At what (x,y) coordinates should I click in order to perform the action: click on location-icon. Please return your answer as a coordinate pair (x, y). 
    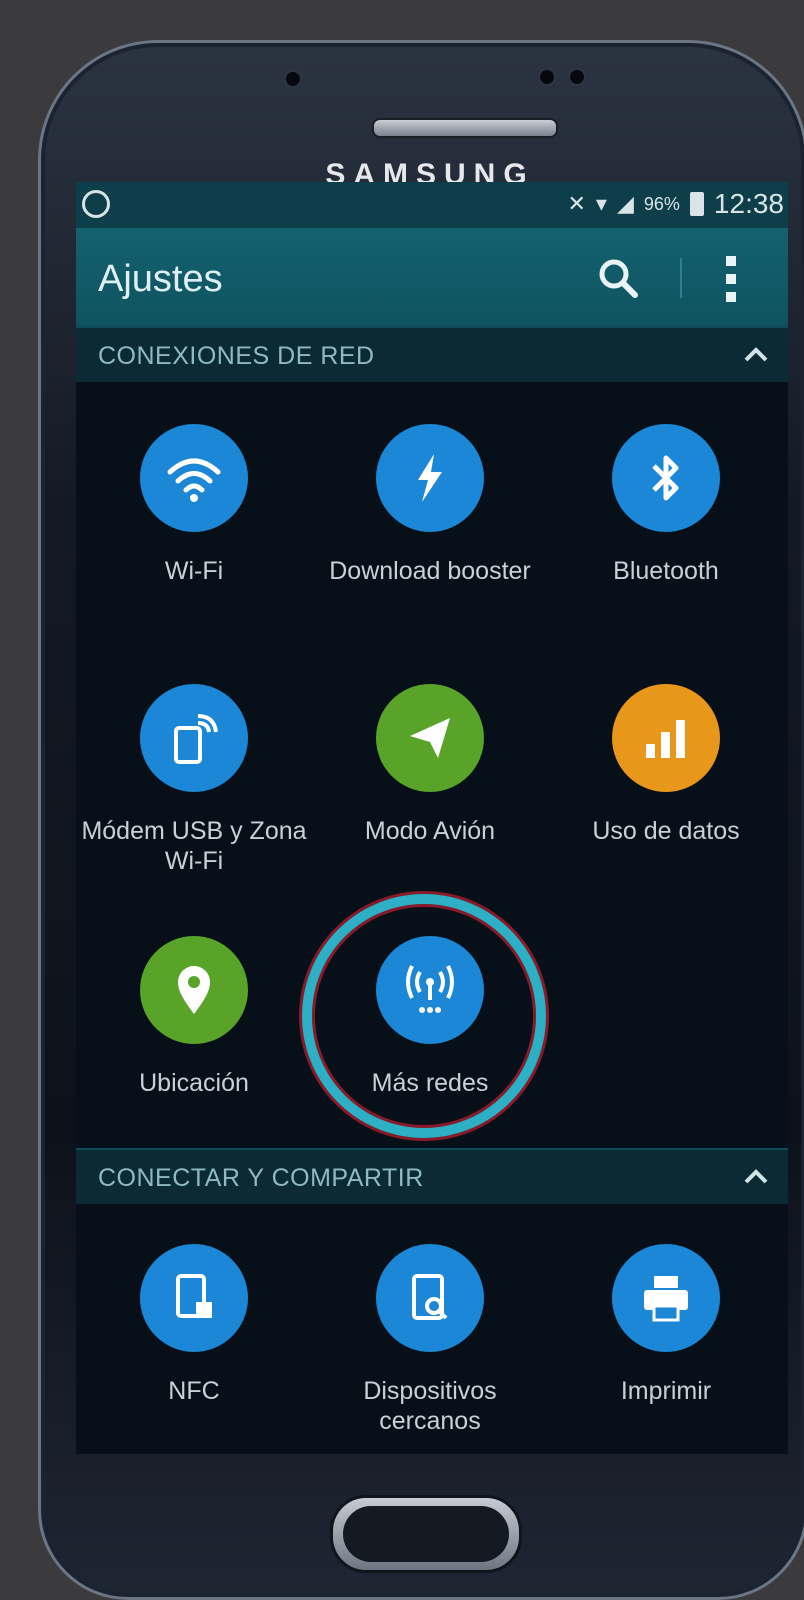
    Looking at the image, I should click on (194, 990).